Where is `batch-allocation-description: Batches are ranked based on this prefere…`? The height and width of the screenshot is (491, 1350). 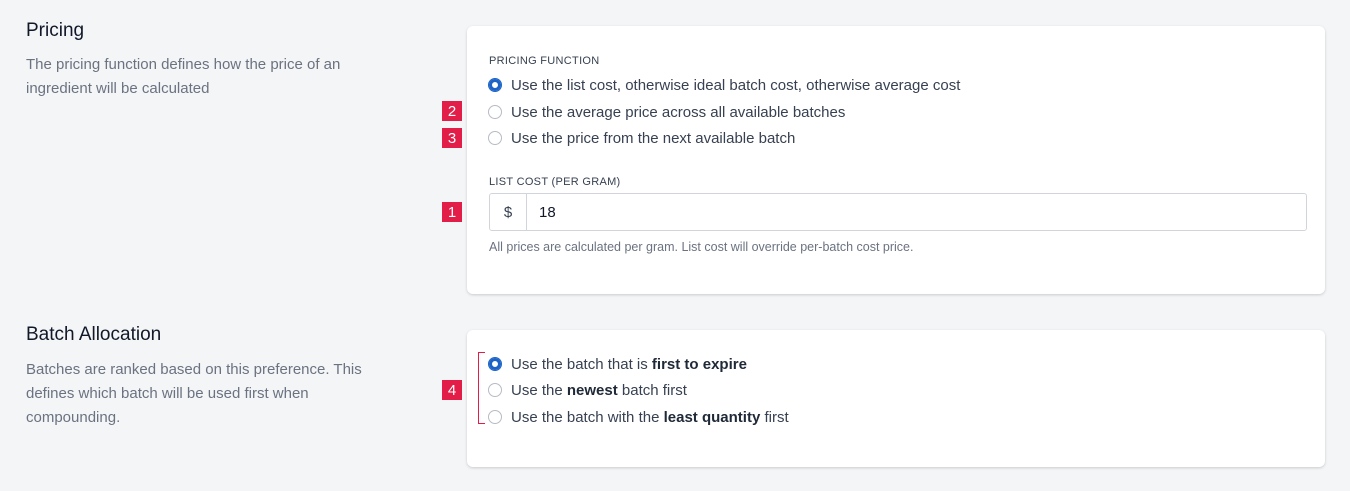
batch-allocation-description: Batches are ranked based on this prefere… is located at coordinates (194, 393).